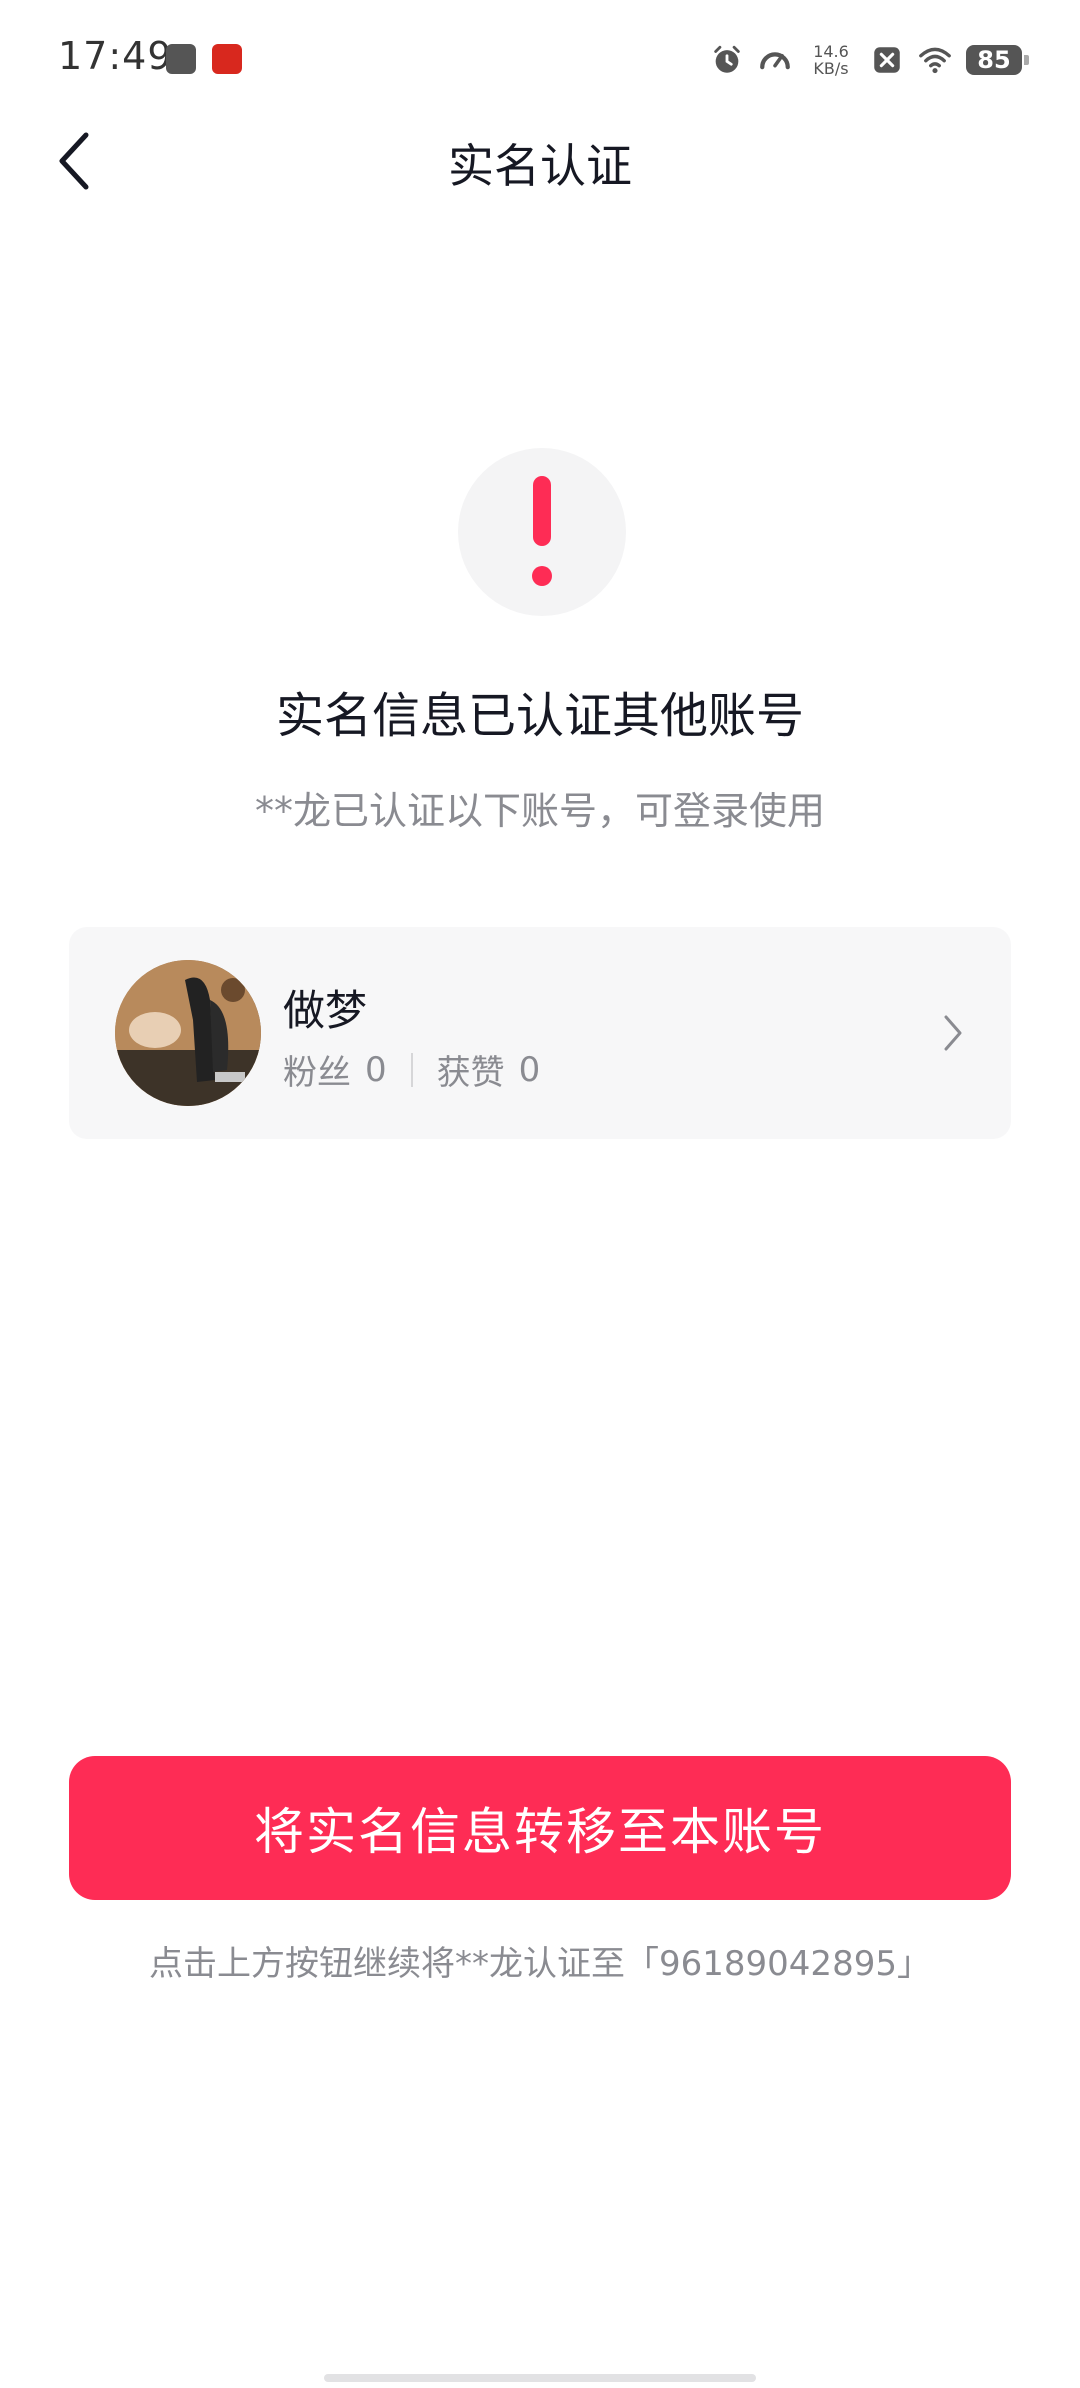 The width and height of the screenshot is (1080, 2388). I want to click on nav-bar: 实名认证, so click(540, 160).